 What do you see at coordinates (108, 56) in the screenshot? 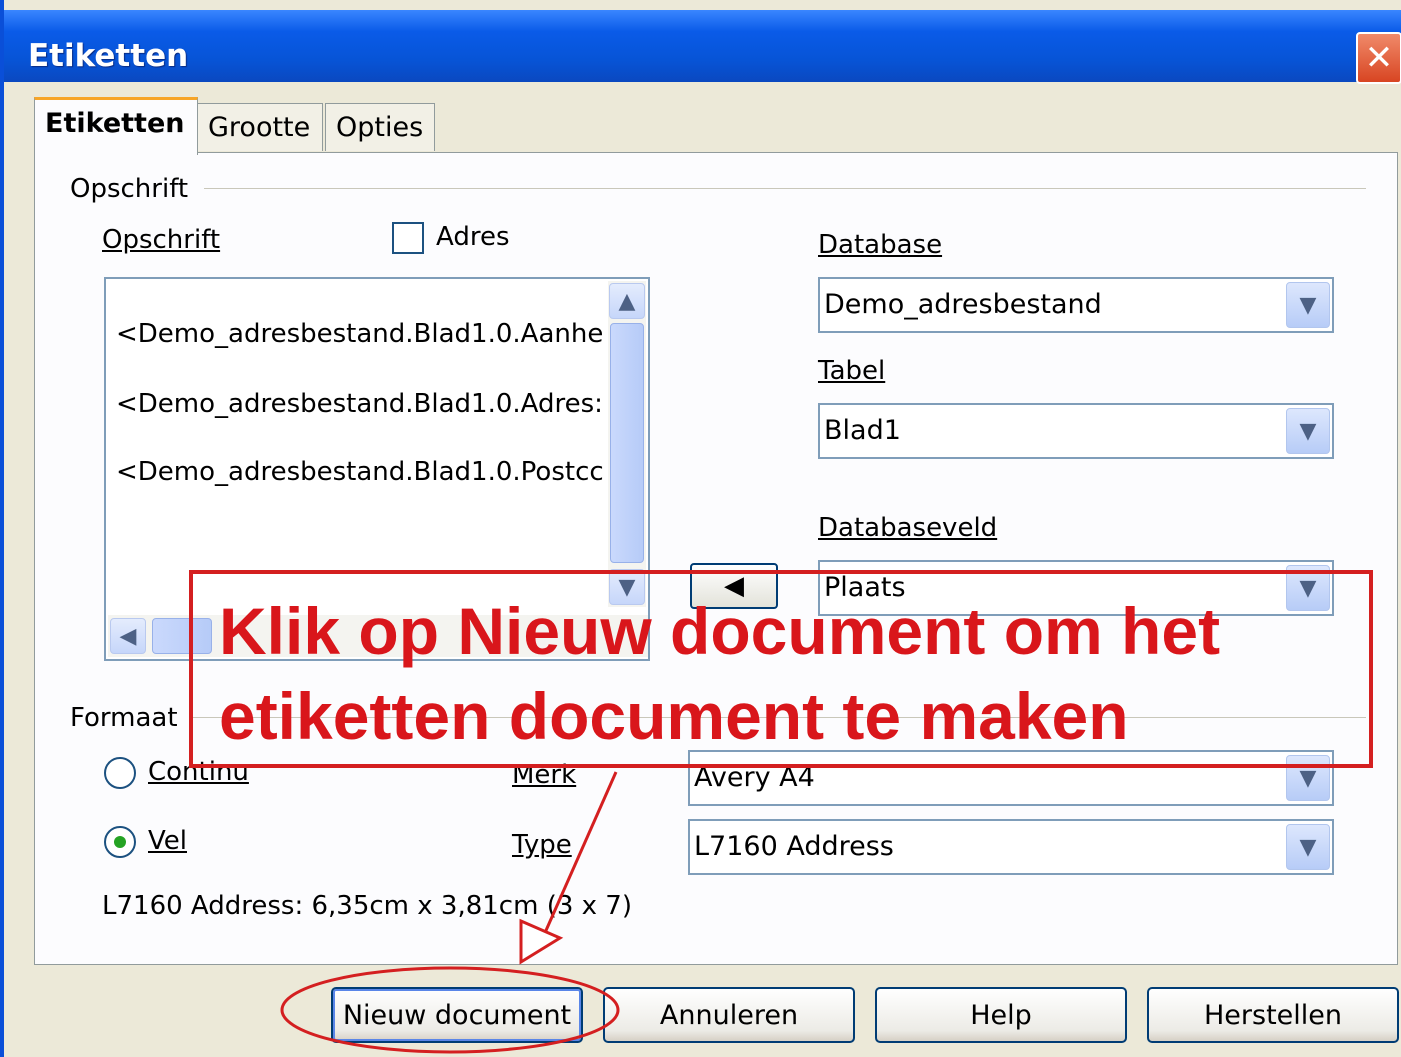
I see `window-title: Etiketten` at bounding box center [108, 56].